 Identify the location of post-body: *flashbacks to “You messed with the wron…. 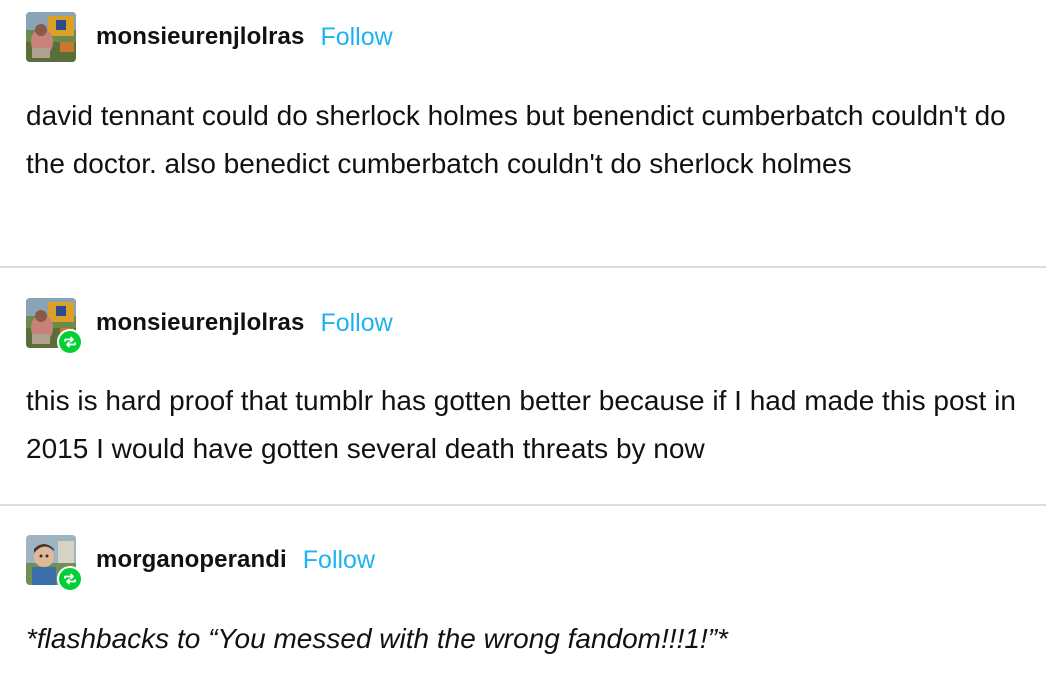
(377, 638).